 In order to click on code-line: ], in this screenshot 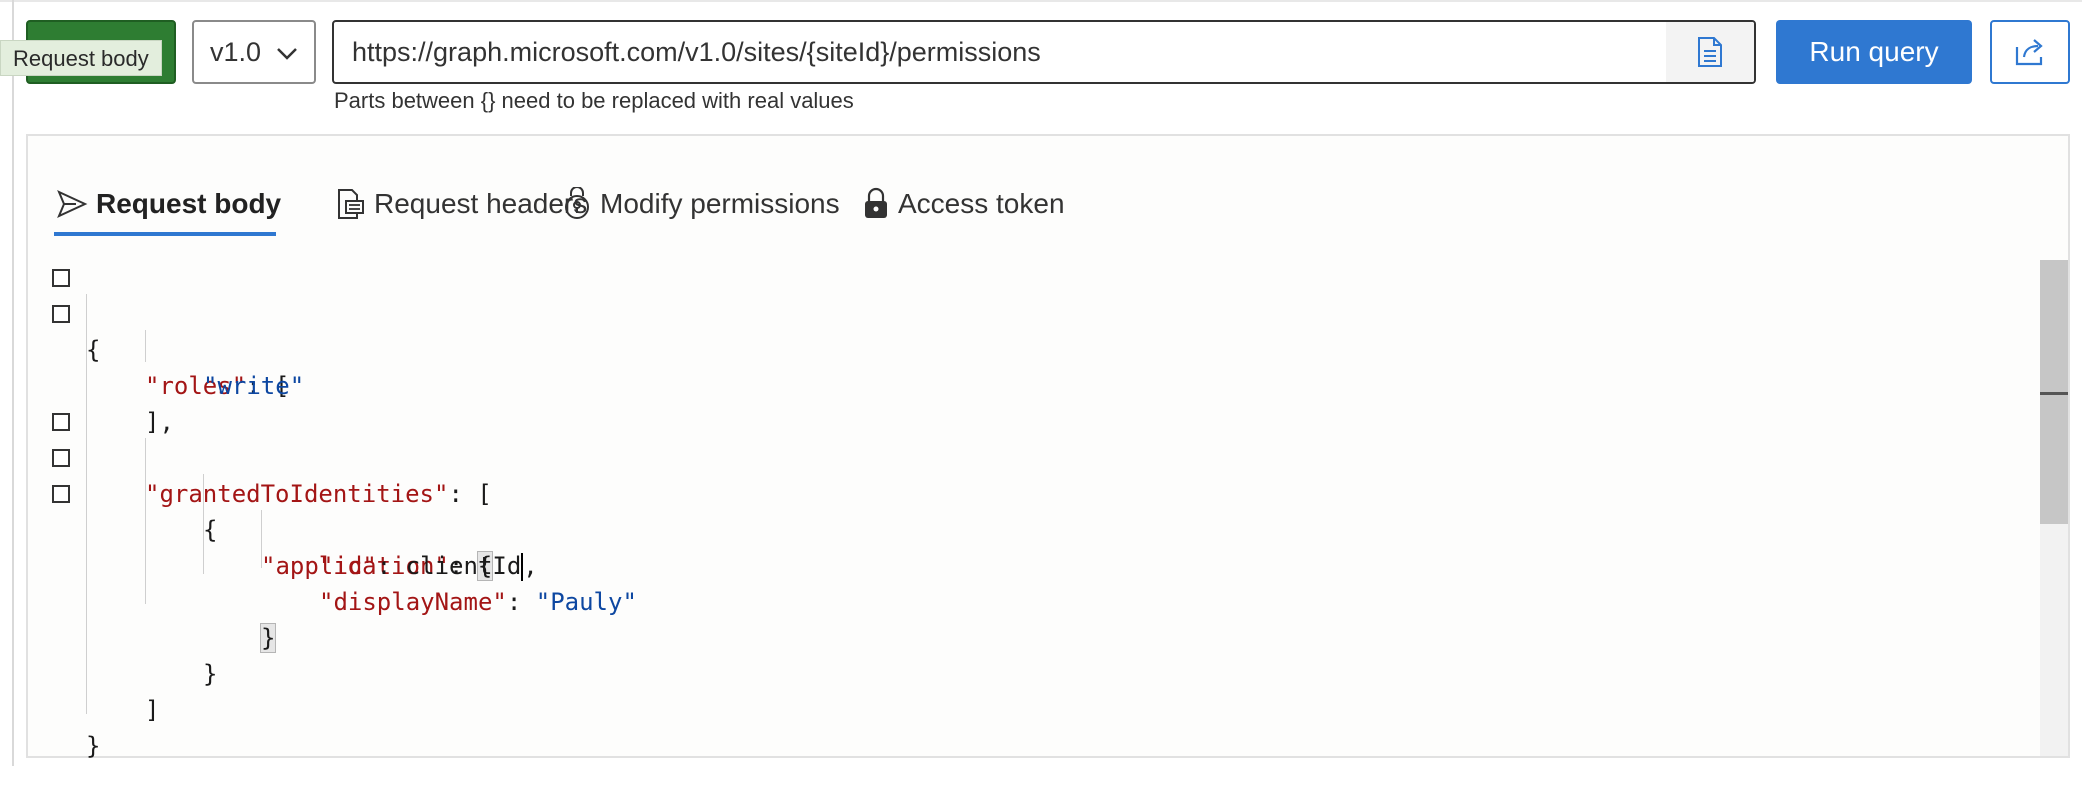, I will do `click(101, 402)`.